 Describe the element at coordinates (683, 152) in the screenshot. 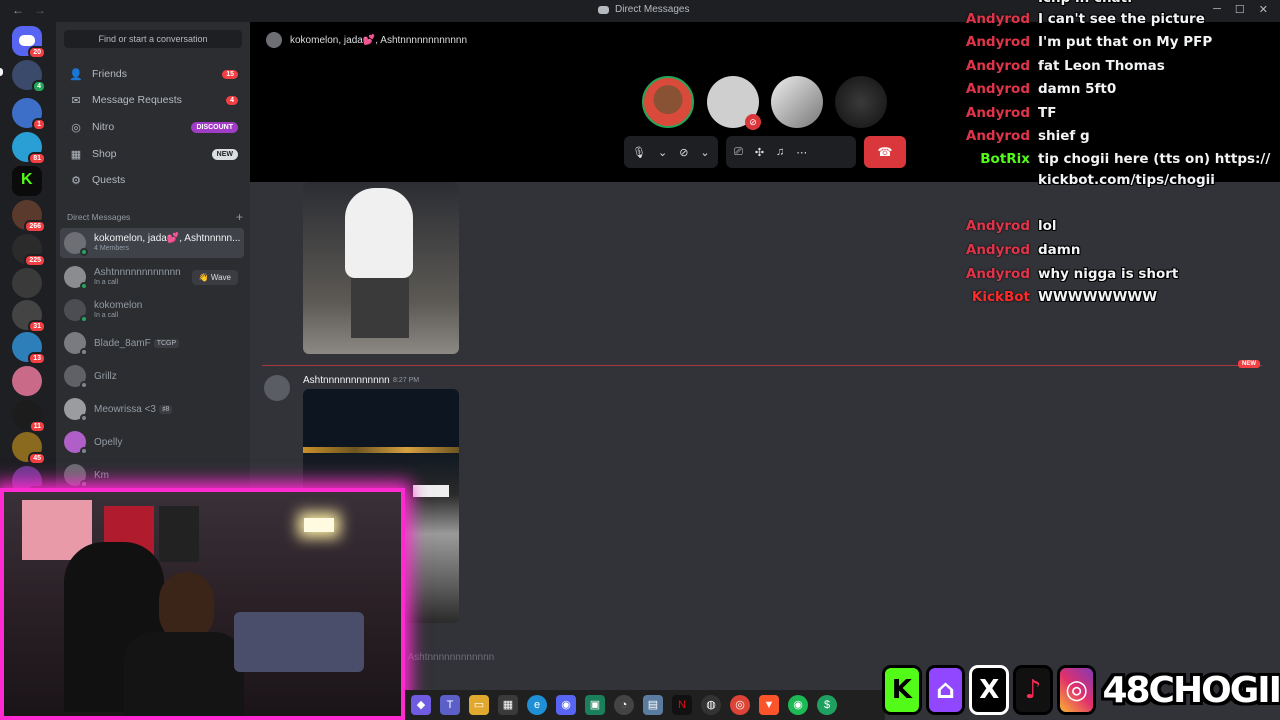

I see `camera-off-icon: ⊘` at that location.